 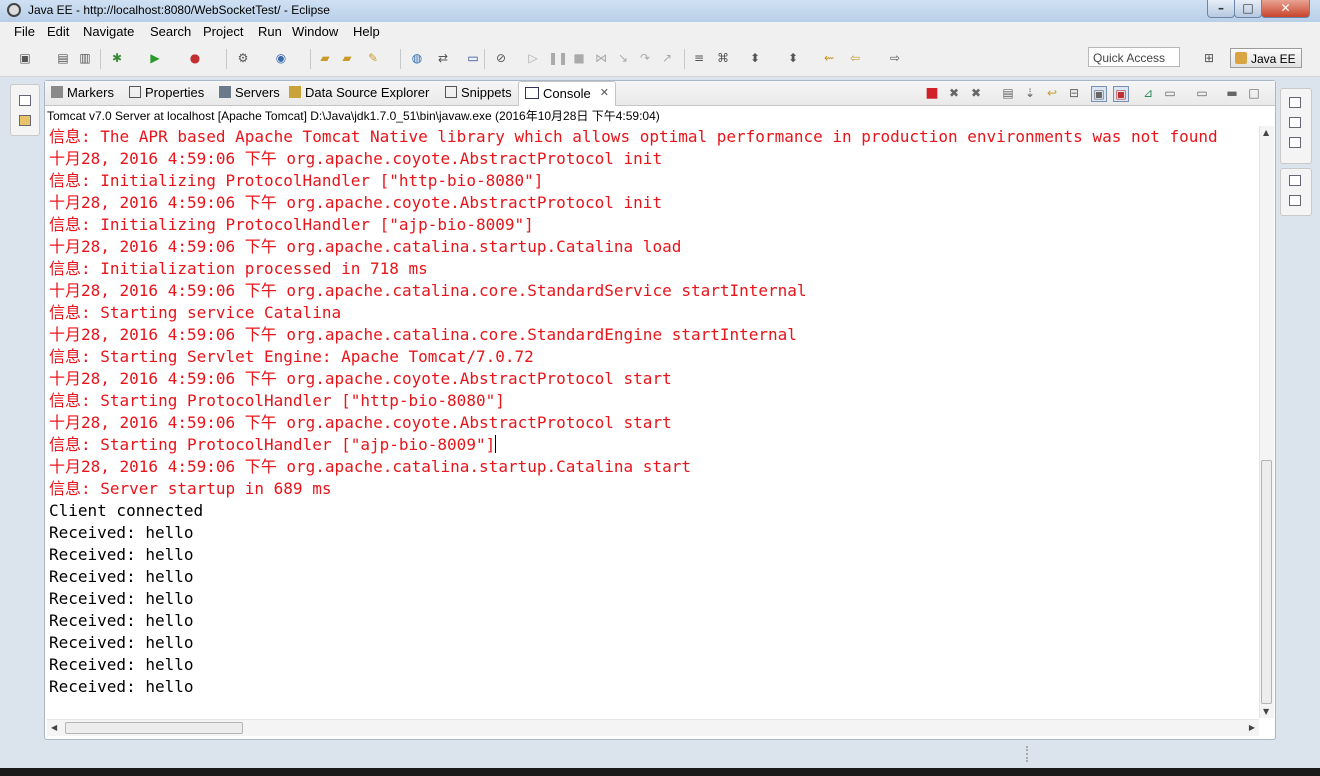 I want to click on tab-markers: Markers, so click(x=82, y=95).